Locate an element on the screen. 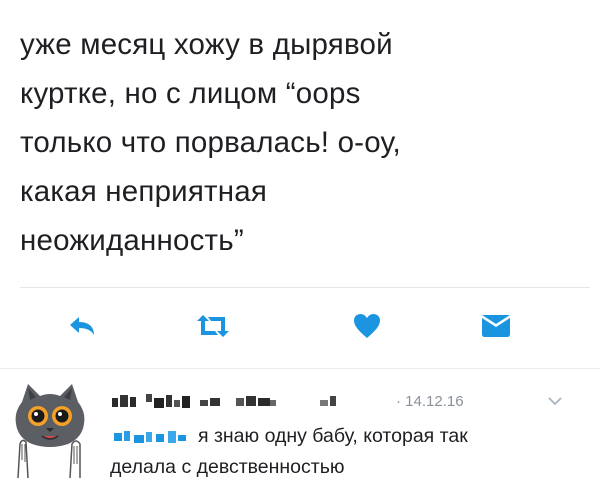  tweet-line: какая неприятная is located at coordinates (144, 191).